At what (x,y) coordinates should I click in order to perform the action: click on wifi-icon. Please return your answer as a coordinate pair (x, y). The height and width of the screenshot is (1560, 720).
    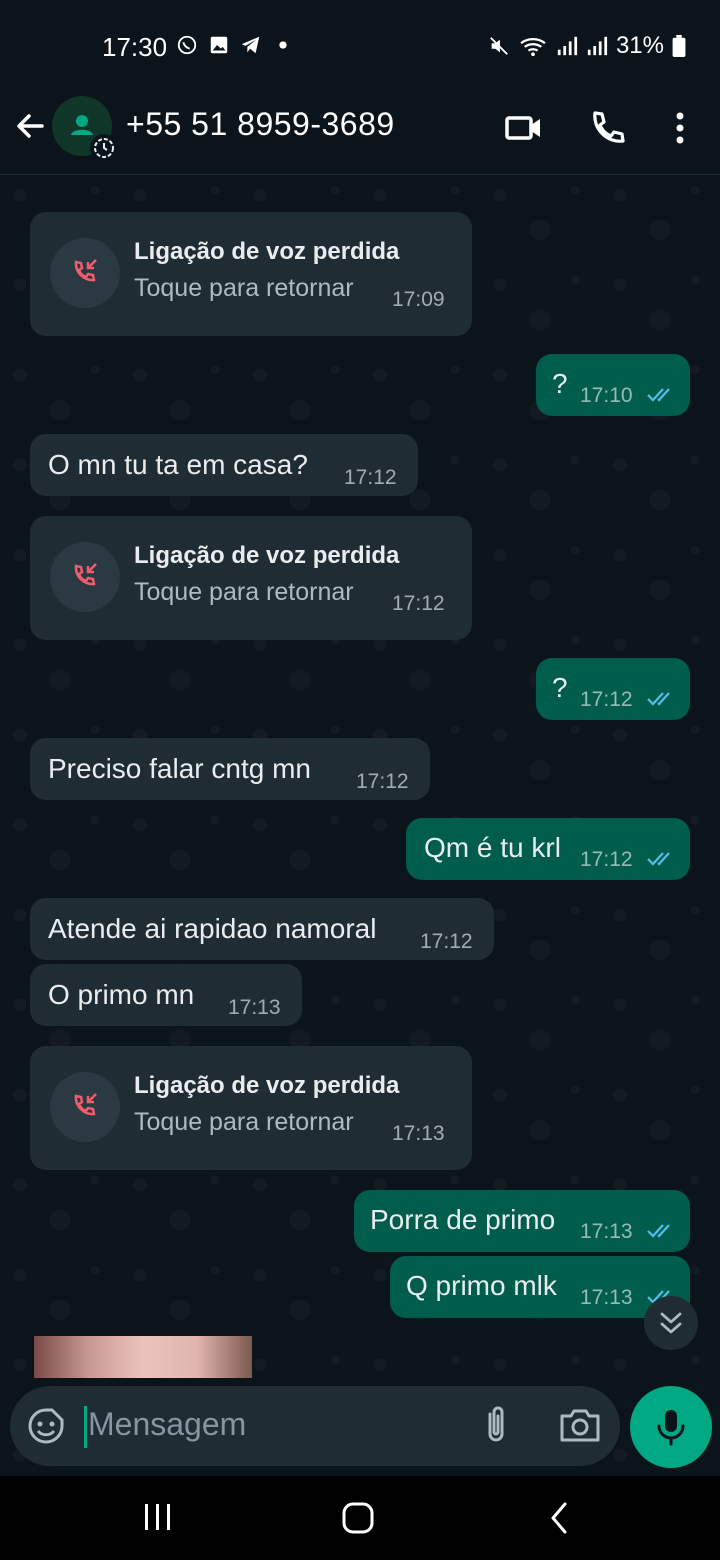
    Looking at the image, I should click on (533, 47).